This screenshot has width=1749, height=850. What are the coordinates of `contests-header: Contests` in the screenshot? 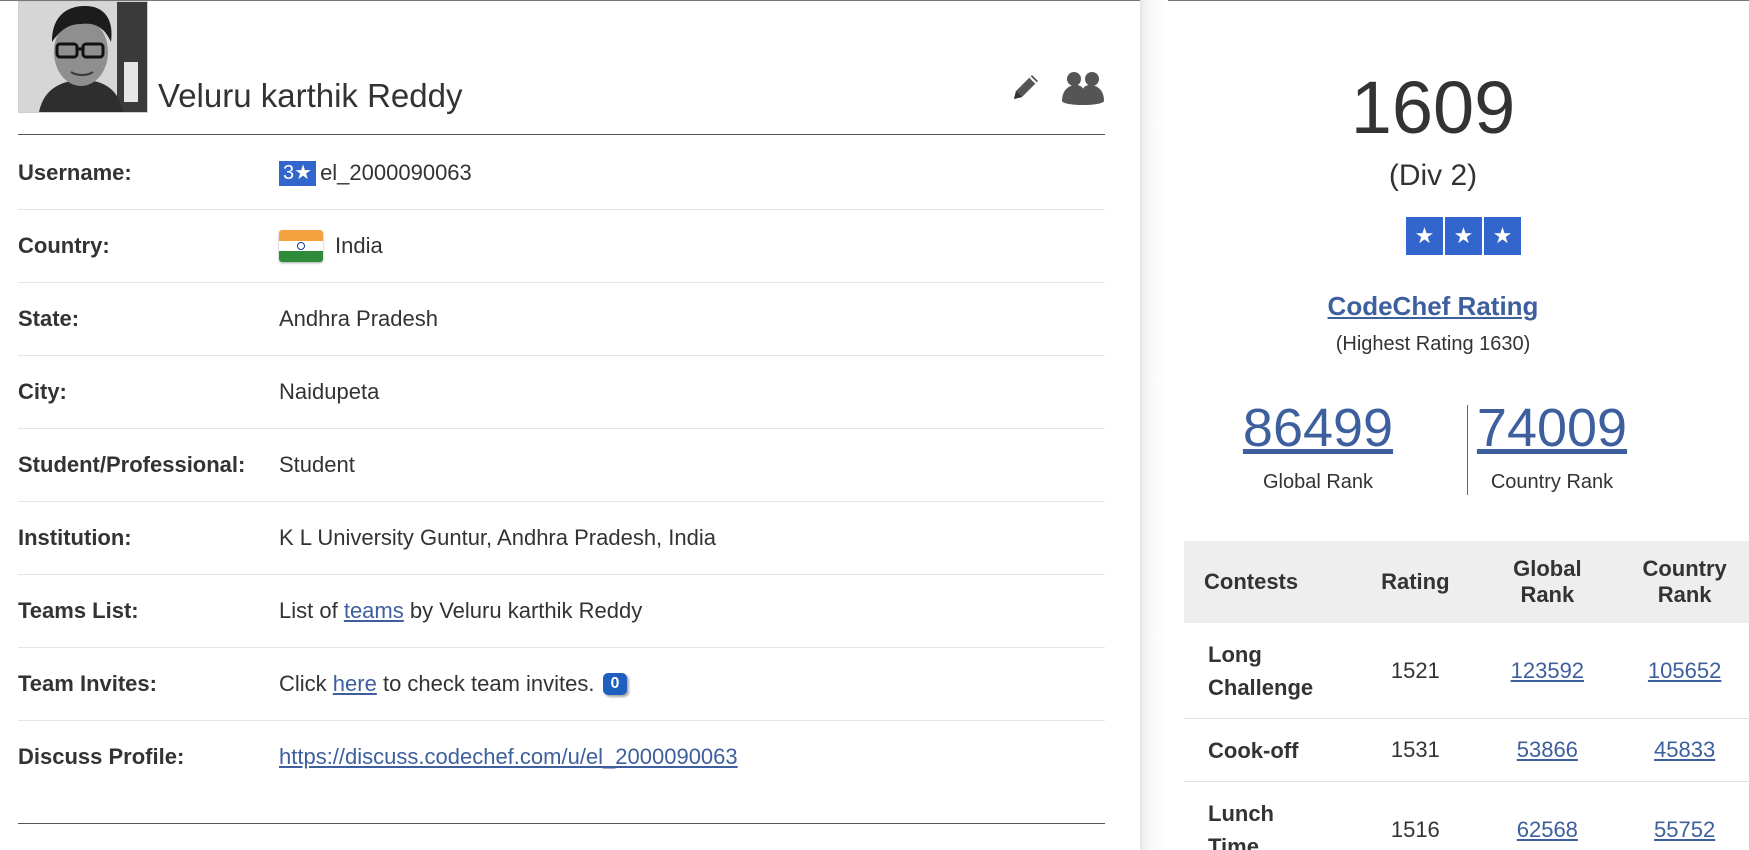 It's located at (1270, 582).